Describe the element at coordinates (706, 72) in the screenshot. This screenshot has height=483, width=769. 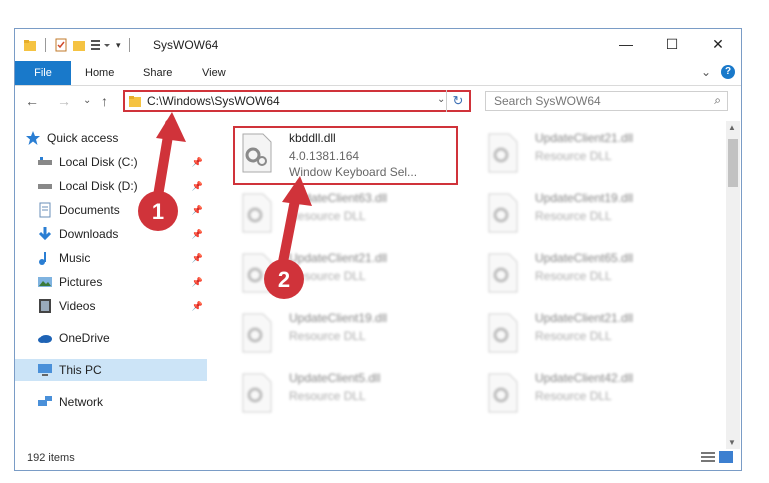
I see `expand-ribbon-icon: ⌄` at that location.